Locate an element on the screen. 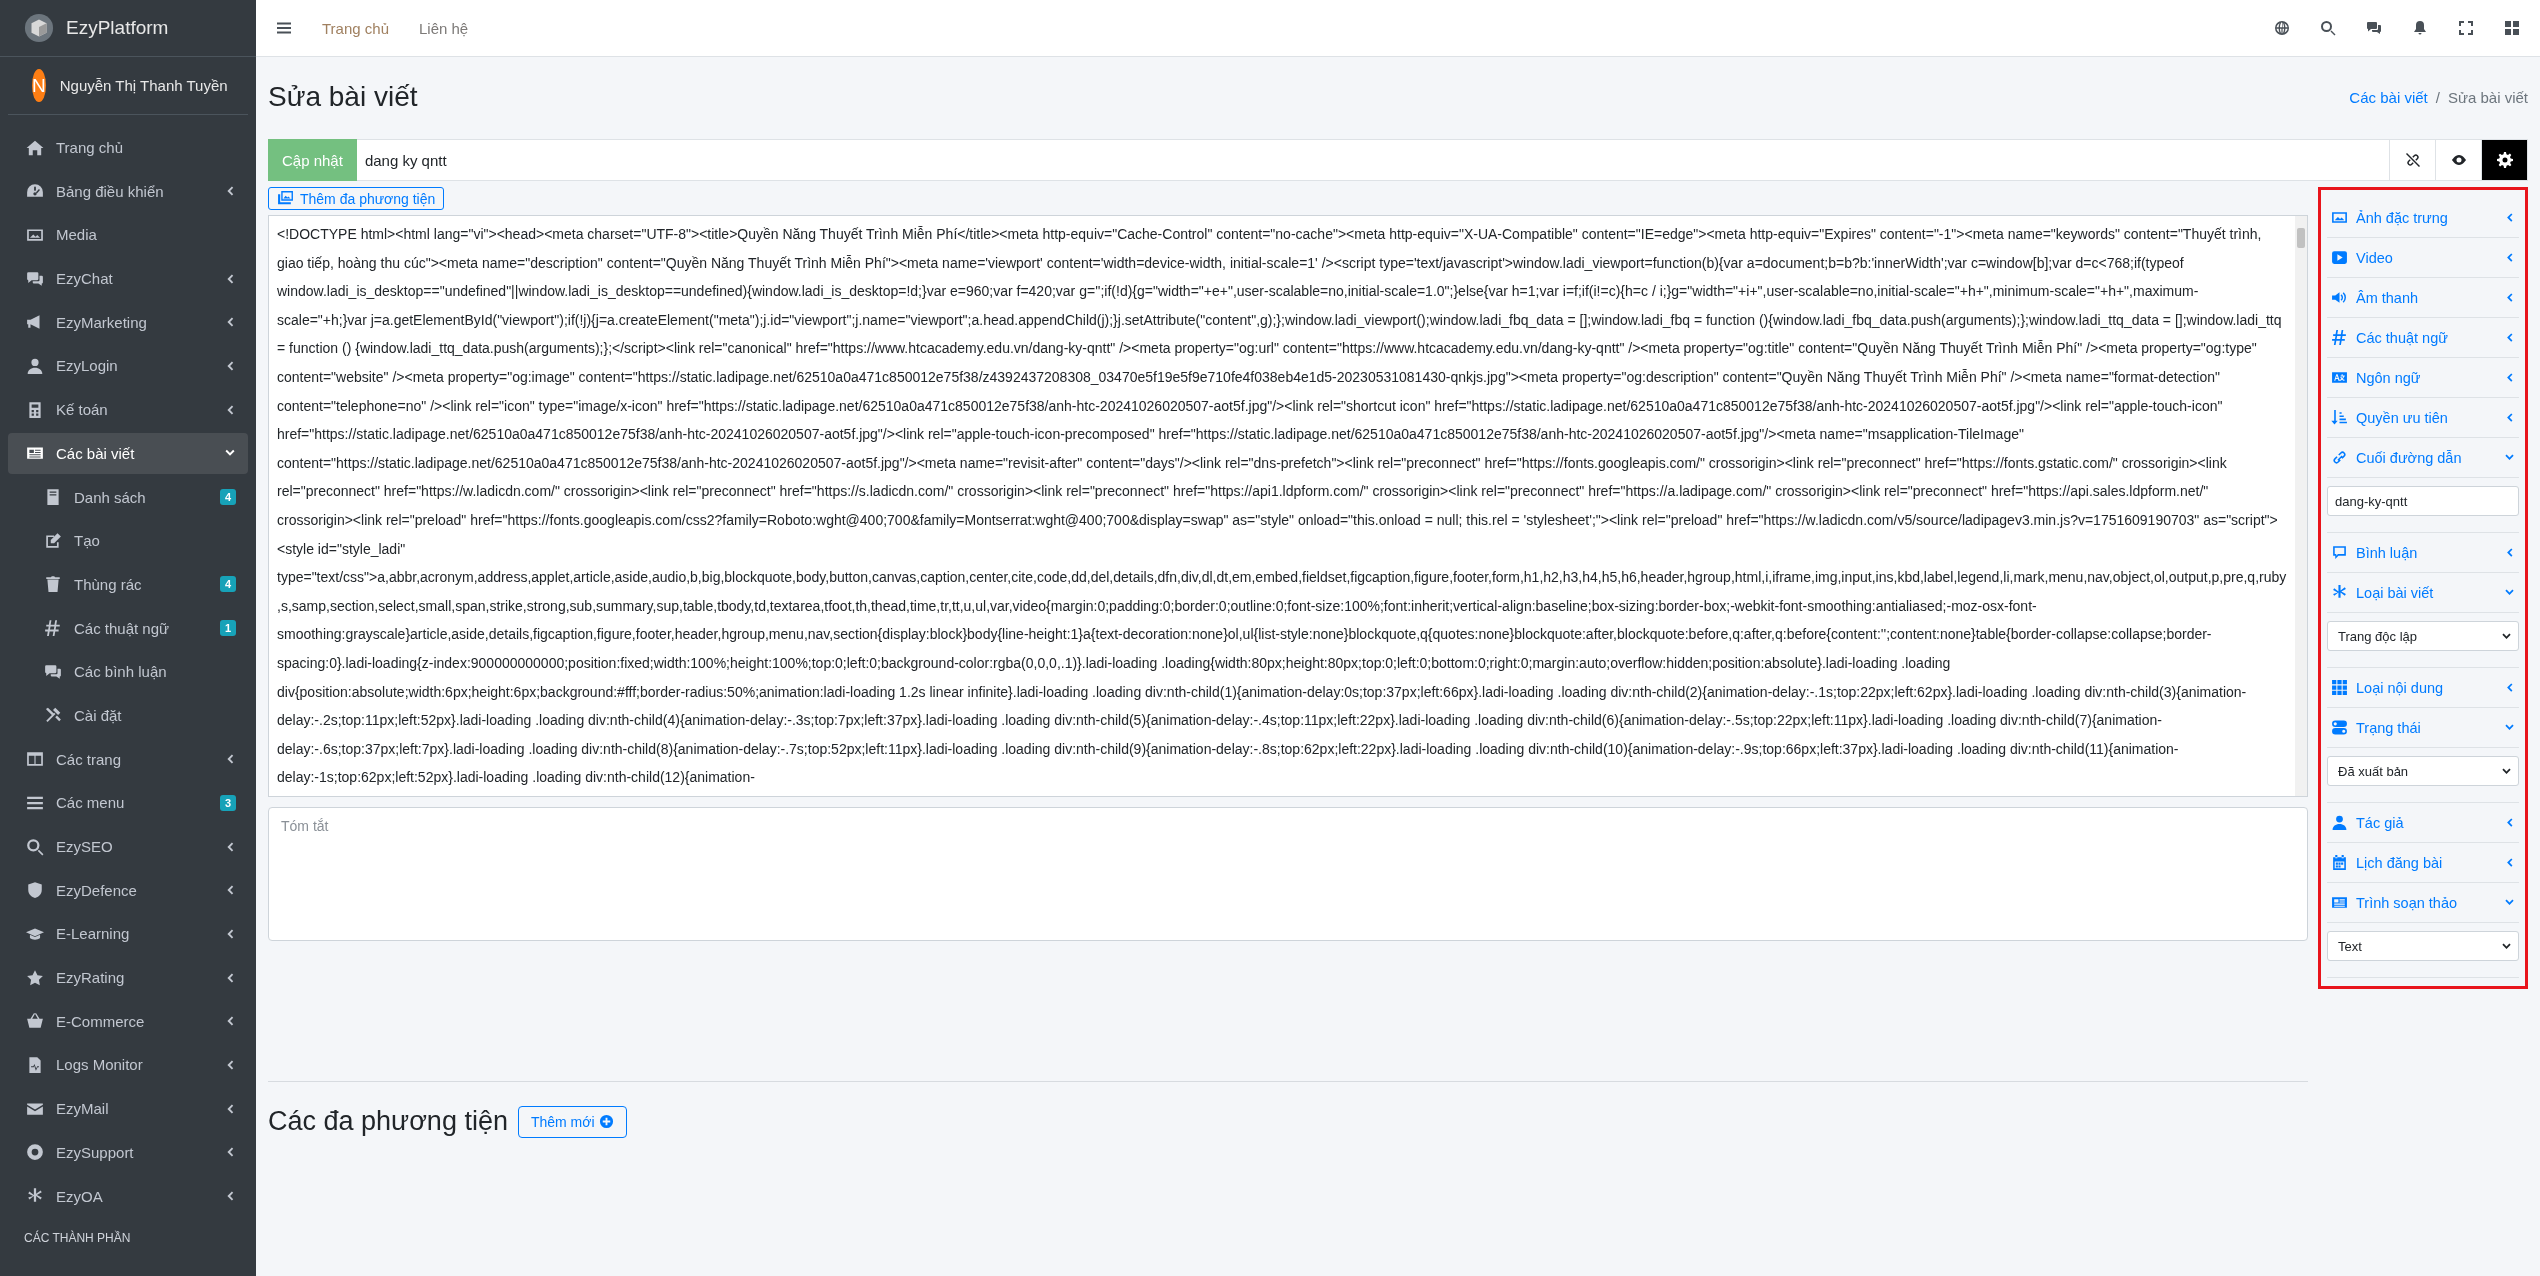 This screenshot has width=2540, height=1276. sidebar-item: Các bài viết is located at coordinates (128, 453).